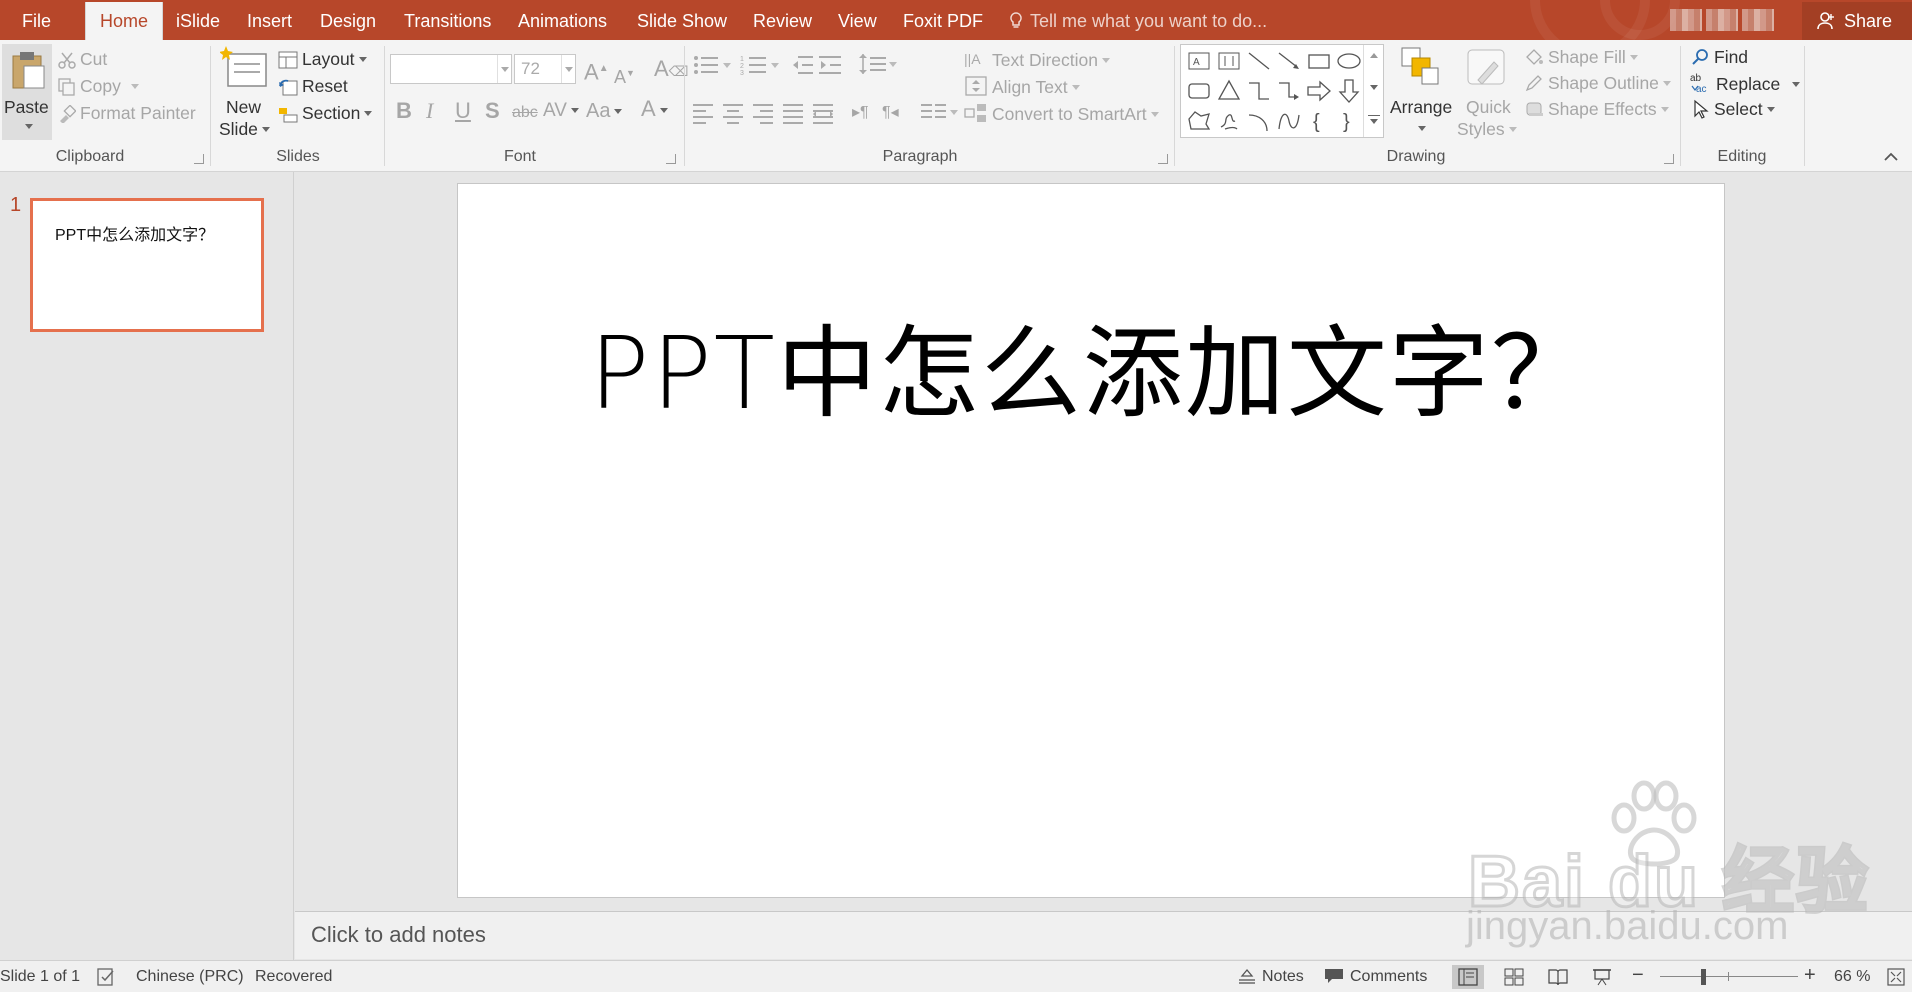 Image resolution: width=1912 pixels, height=992 pixels. I want to click on reading-view-button, so click(1558, 977).